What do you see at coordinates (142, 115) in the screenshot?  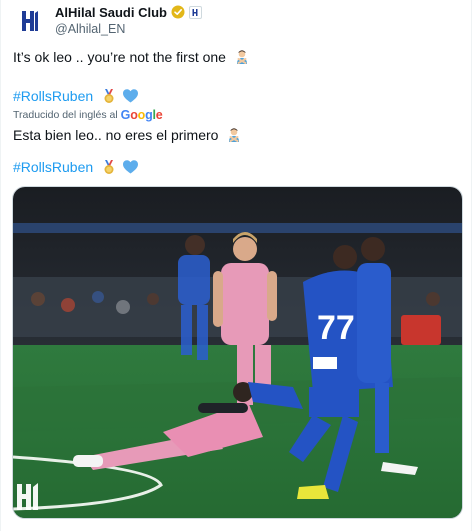 I see `google-logo-icon: Google` at bounding box center [142, 115].